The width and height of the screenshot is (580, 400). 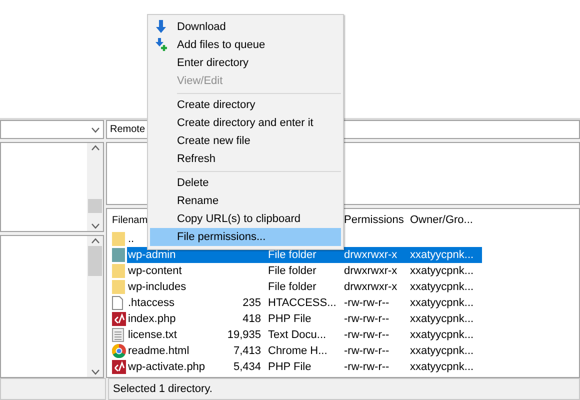 What do you see at coordinates (151, 303) in the screenshot?
I see `file-name: .htaccess` at bounding box center [151, 303].